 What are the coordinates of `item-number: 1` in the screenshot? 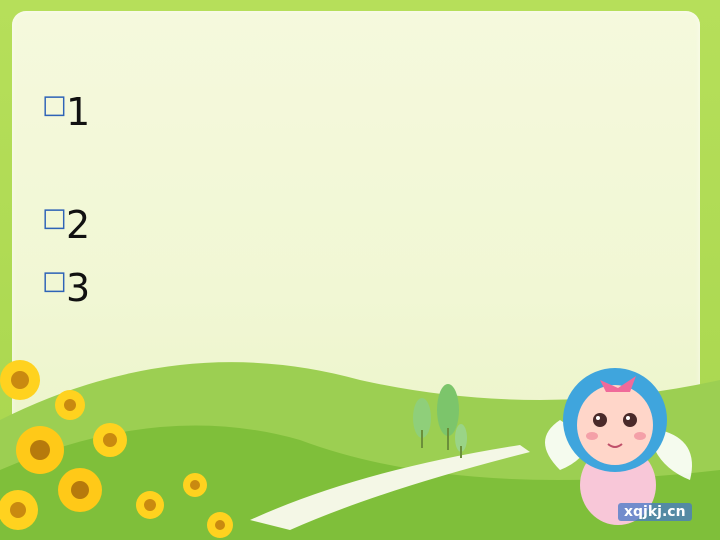 It's located at (78, 112).